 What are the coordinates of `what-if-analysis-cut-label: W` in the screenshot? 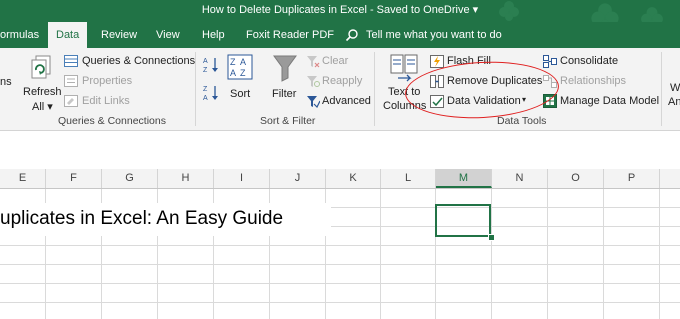 It's located at (675, 88).